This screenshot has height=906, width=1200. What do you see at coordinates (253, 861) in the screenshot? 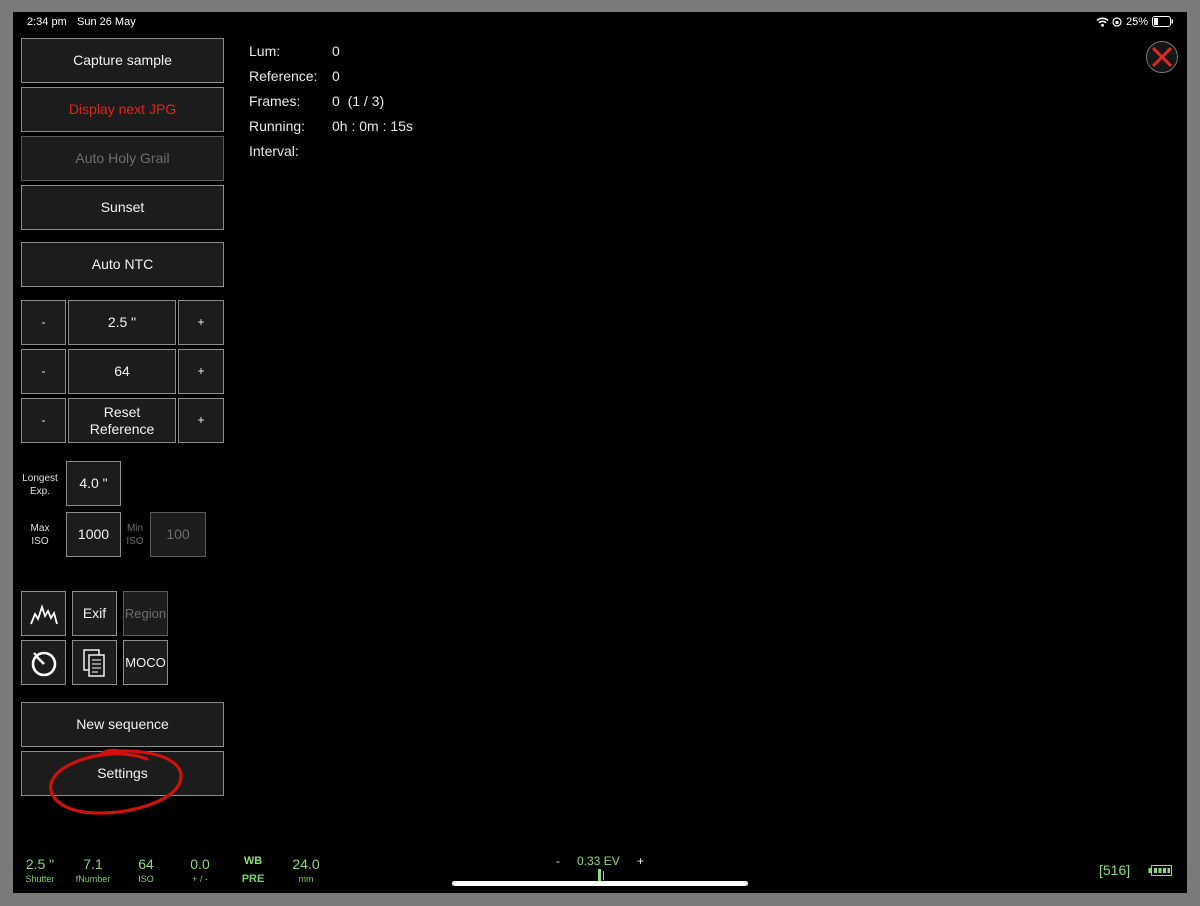
I see `bottom-wb-value: WB` at bounding box center [253, 861].